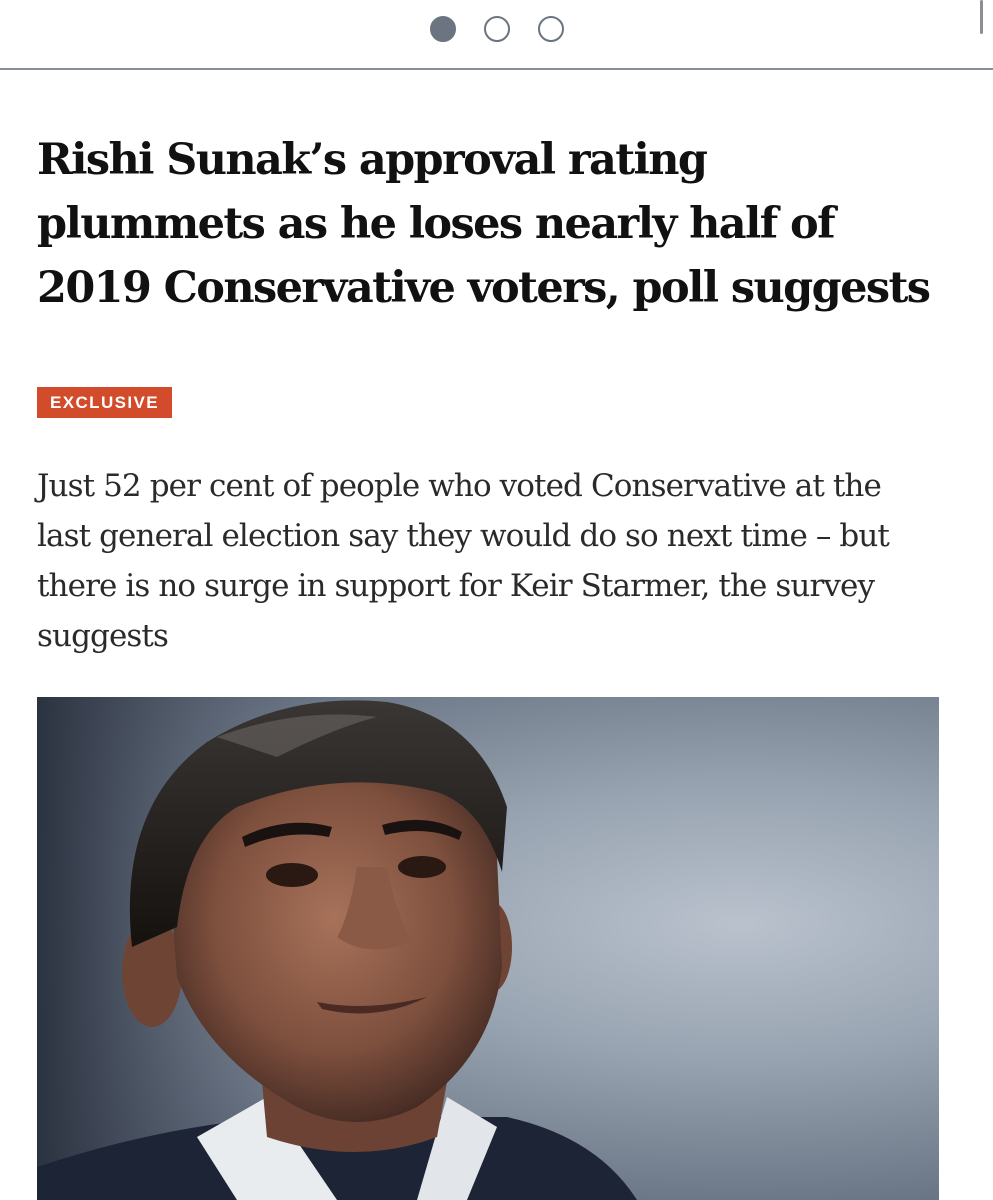 Image resolution: width=993 pixels, height=1200 pixels. What do you see at coordinates (981, 17) in the screenshot?
I see `scrollbar-thumb` at bounding box center [981, 17].